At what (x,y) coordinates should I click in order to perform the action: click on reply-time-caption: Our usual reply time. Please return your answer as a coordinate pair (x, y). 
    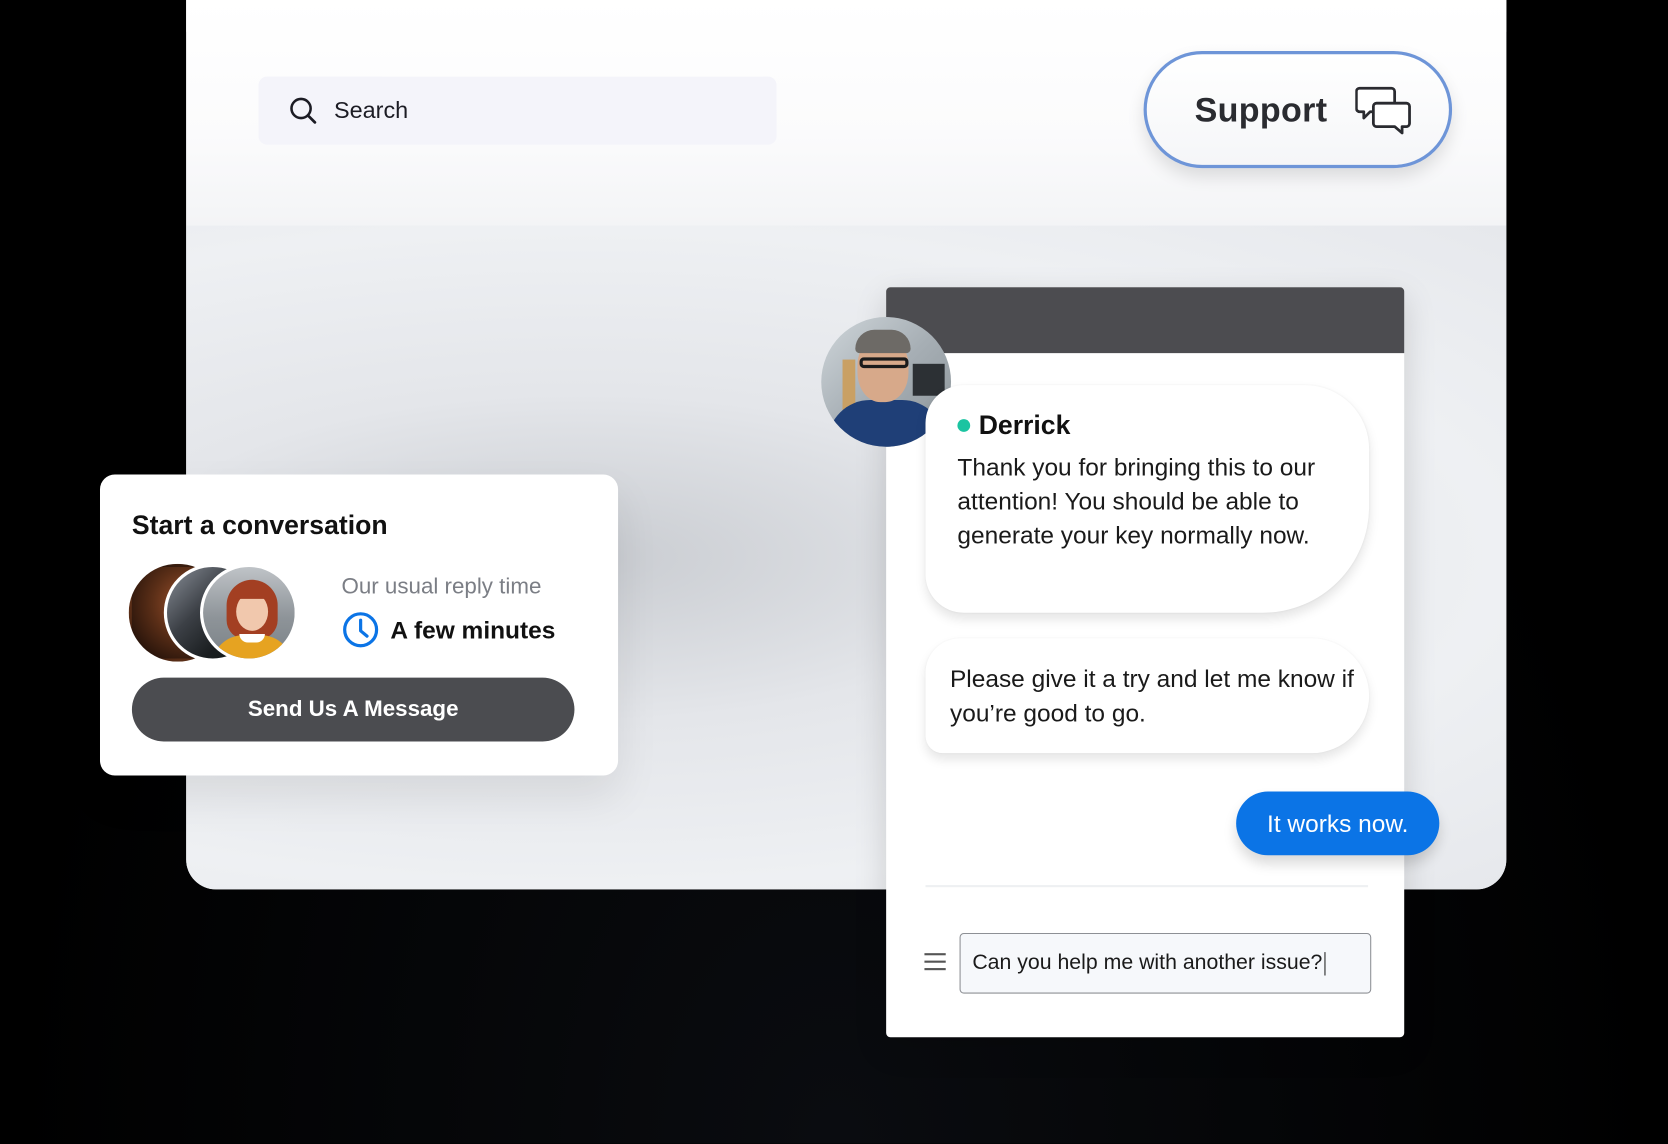
    Looking at the image, I should click on (441, 586).